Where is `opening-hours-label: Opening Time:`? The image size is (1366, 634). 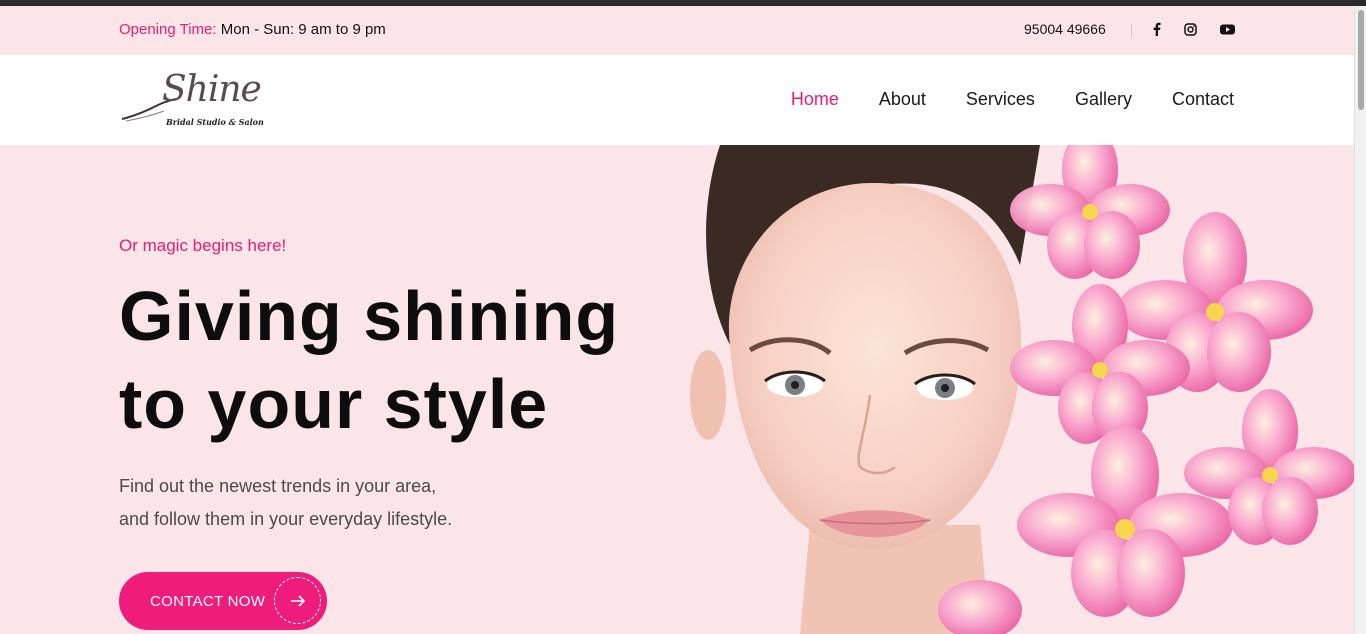 opening-hours-label: Opening Time: is located at coordinates (168, 29).